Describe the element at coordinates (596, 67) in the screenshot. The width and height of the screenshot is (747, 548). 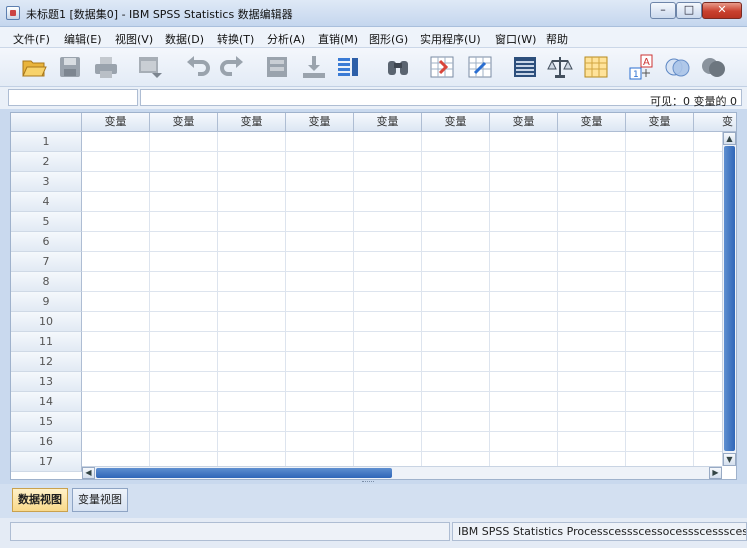
I see `select-cases-icon` at that location.